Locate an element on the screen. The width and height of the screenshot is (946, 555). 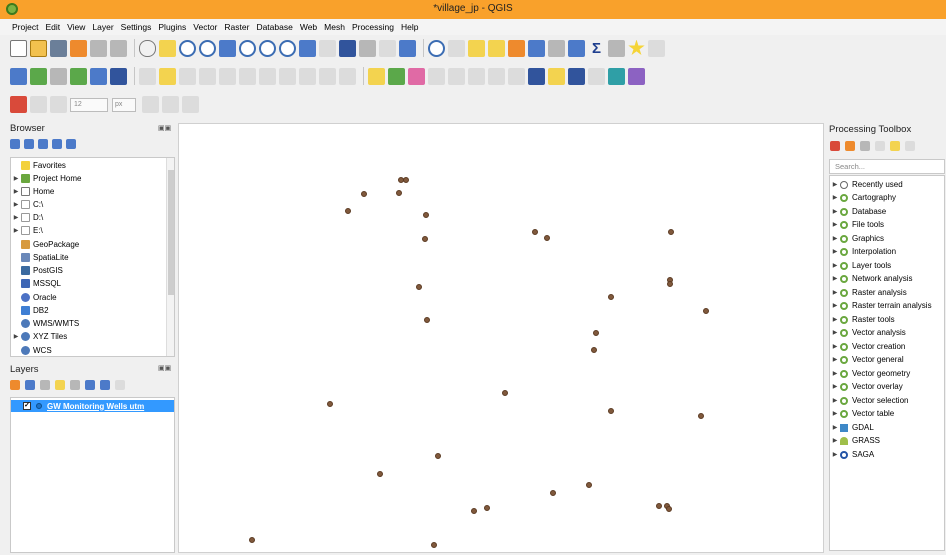
toolbox-item-graphics: ▶ Graphics is located at coordinates (857, 238).